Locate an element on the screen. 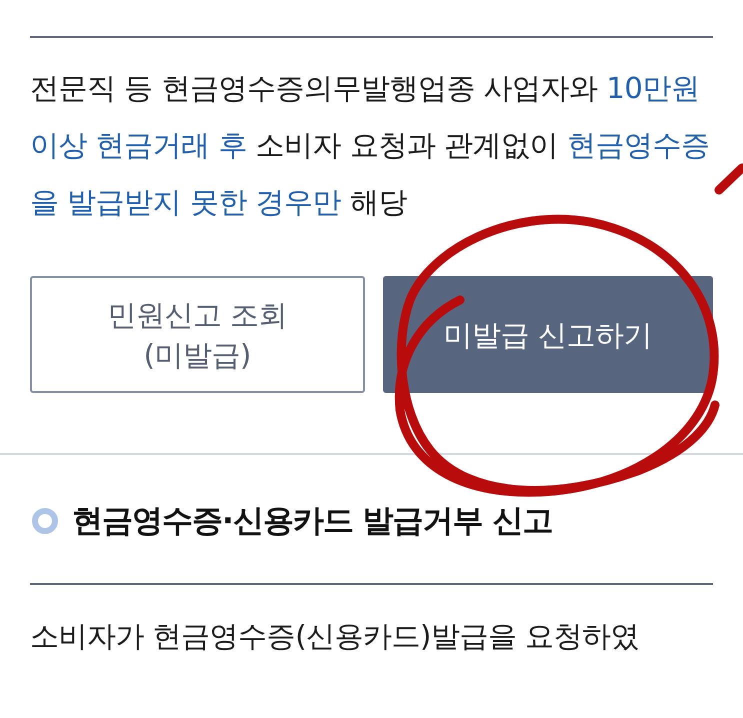  section-title: 현금영수증·신용카드 발급거부 신고 is located at coordinates (312, 521).